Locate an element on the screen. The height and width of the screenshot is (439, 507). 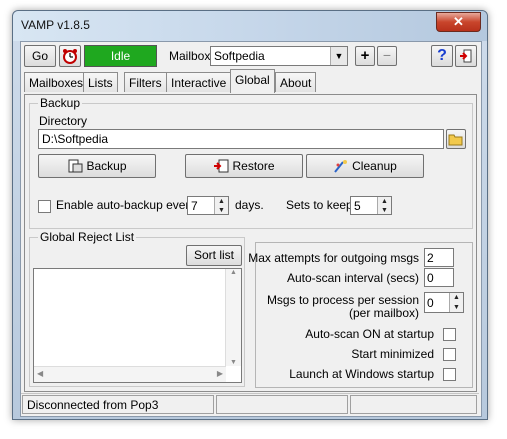
remove-mailbox-button: − is located at coordinates (387, 56).